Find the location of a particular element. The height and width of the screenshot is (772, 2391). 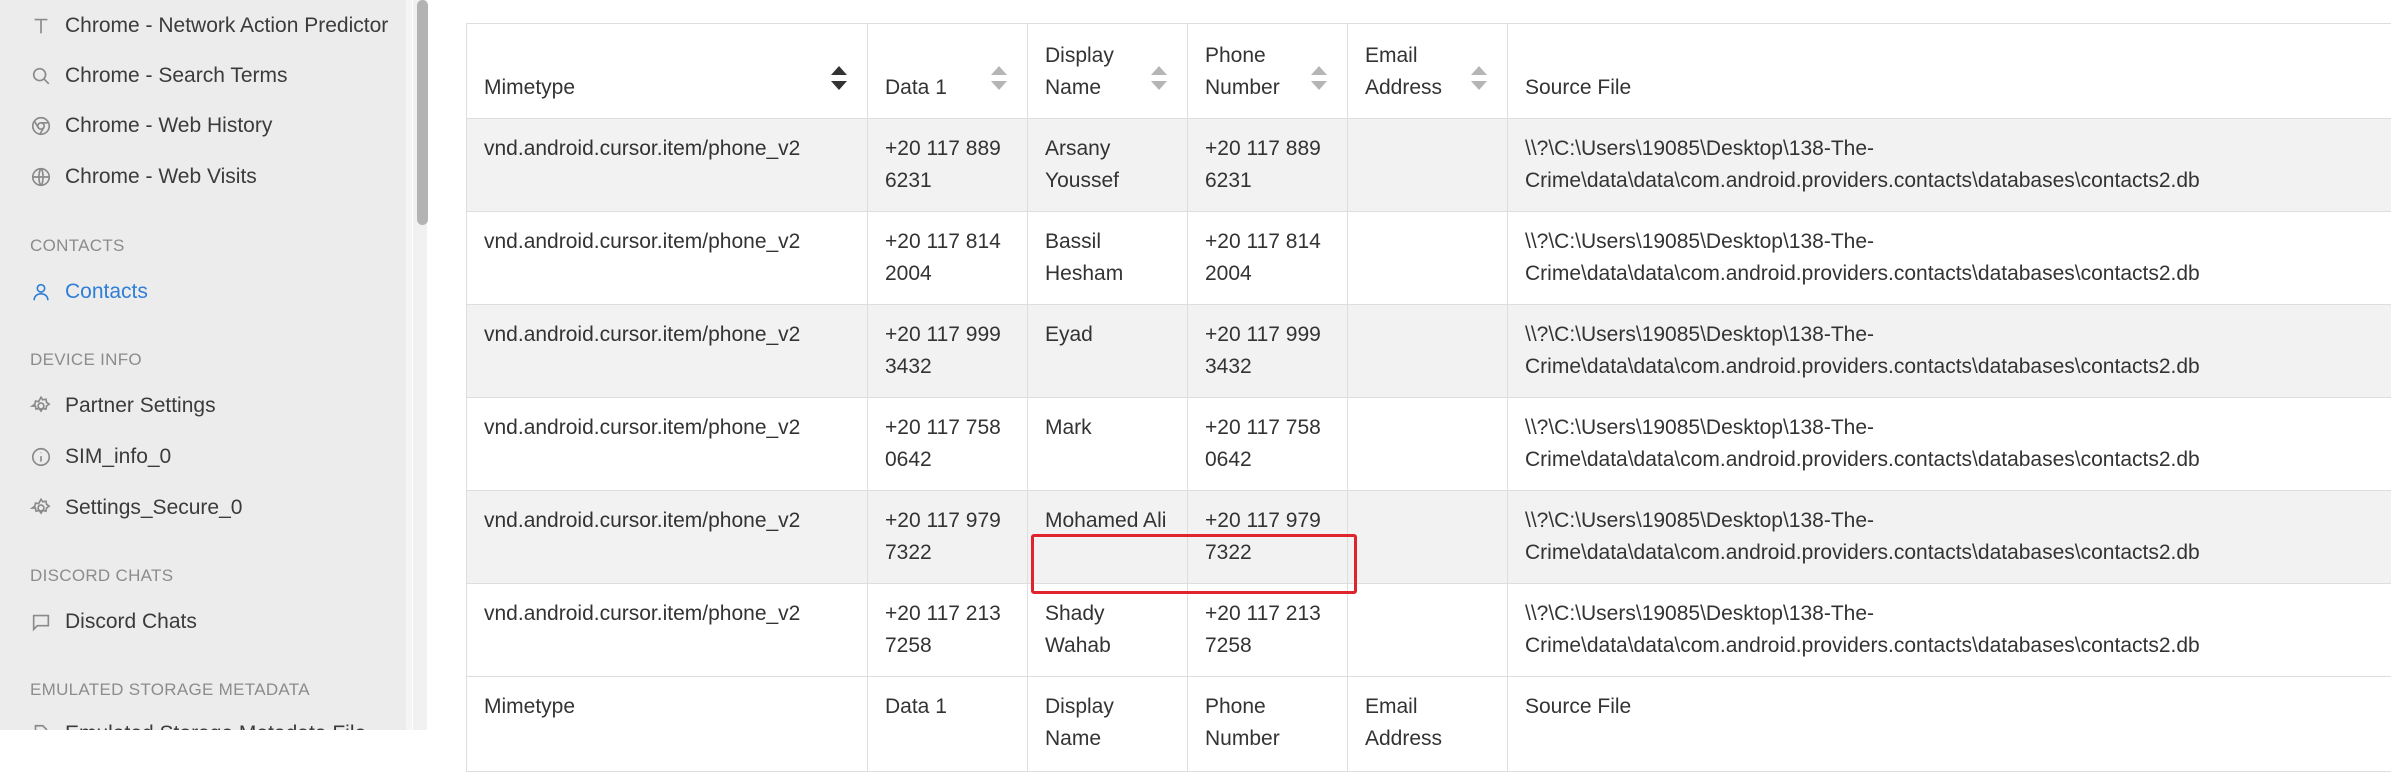

cell-display-name: Mark is located at coordinates (1108, 444).